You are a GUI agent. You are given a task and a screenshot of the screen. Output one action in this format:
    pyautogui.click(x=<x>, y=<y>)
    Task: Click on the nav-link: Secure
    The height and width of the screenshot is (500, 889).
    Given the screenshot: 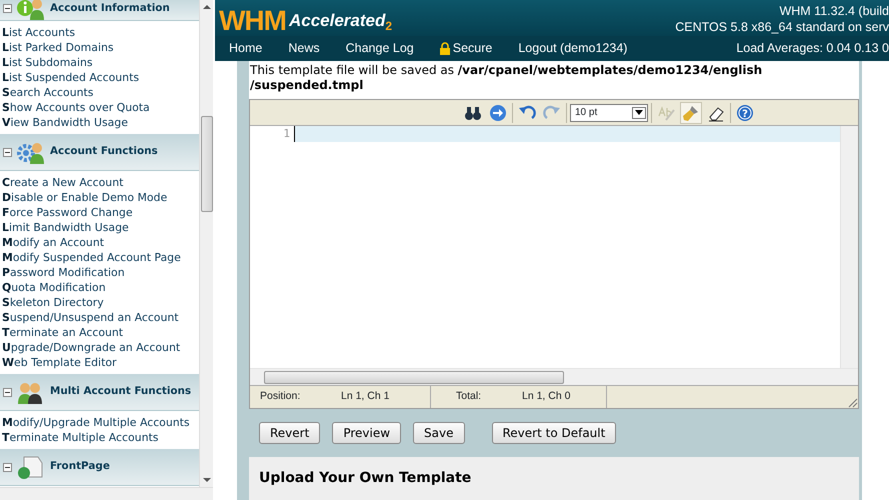 What is the action you would take?
    pyautogui.click(x=466, y=48)
    